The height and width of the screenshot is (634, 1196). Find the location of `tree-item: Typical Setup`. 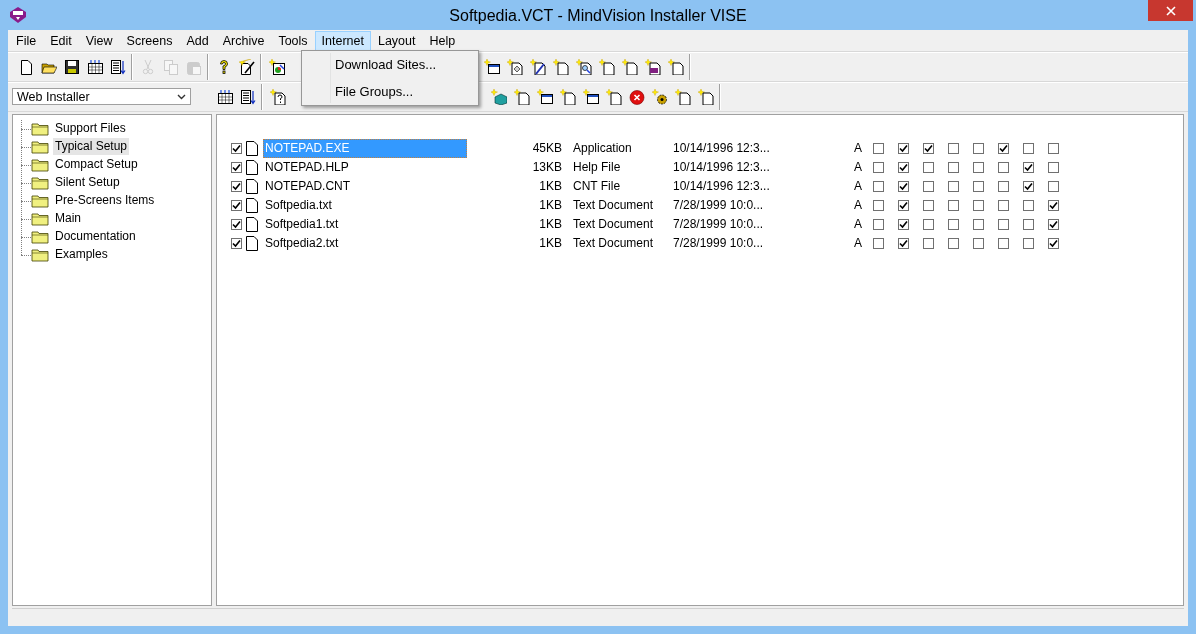

tree-item: Typical Setup is located at coordinates (91, 147).